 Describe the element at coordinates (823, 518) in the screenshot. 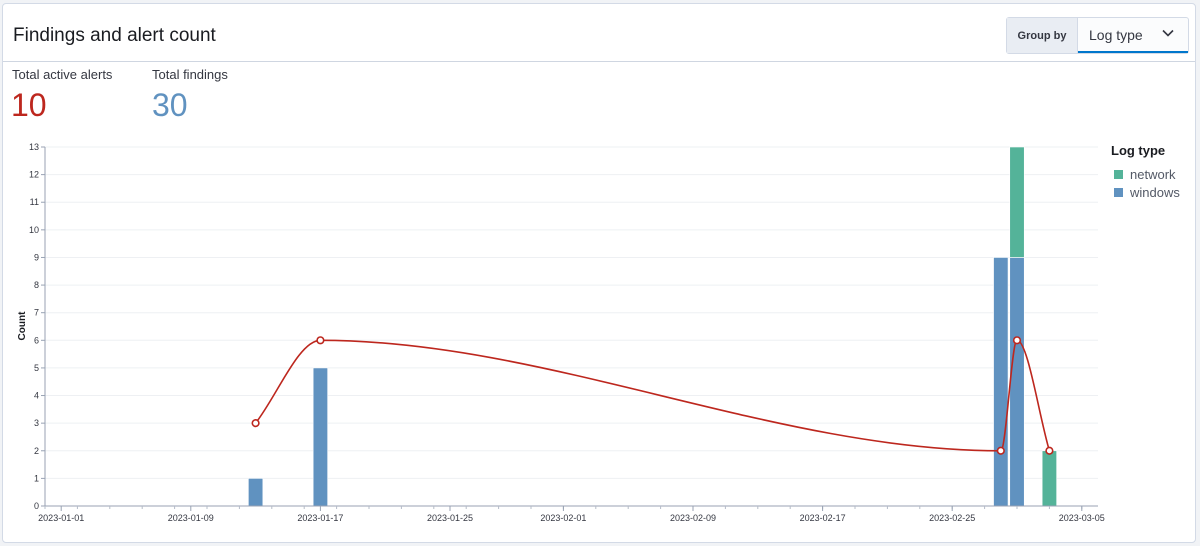

I see `x-tick-label: 2023-02-17` at that location.